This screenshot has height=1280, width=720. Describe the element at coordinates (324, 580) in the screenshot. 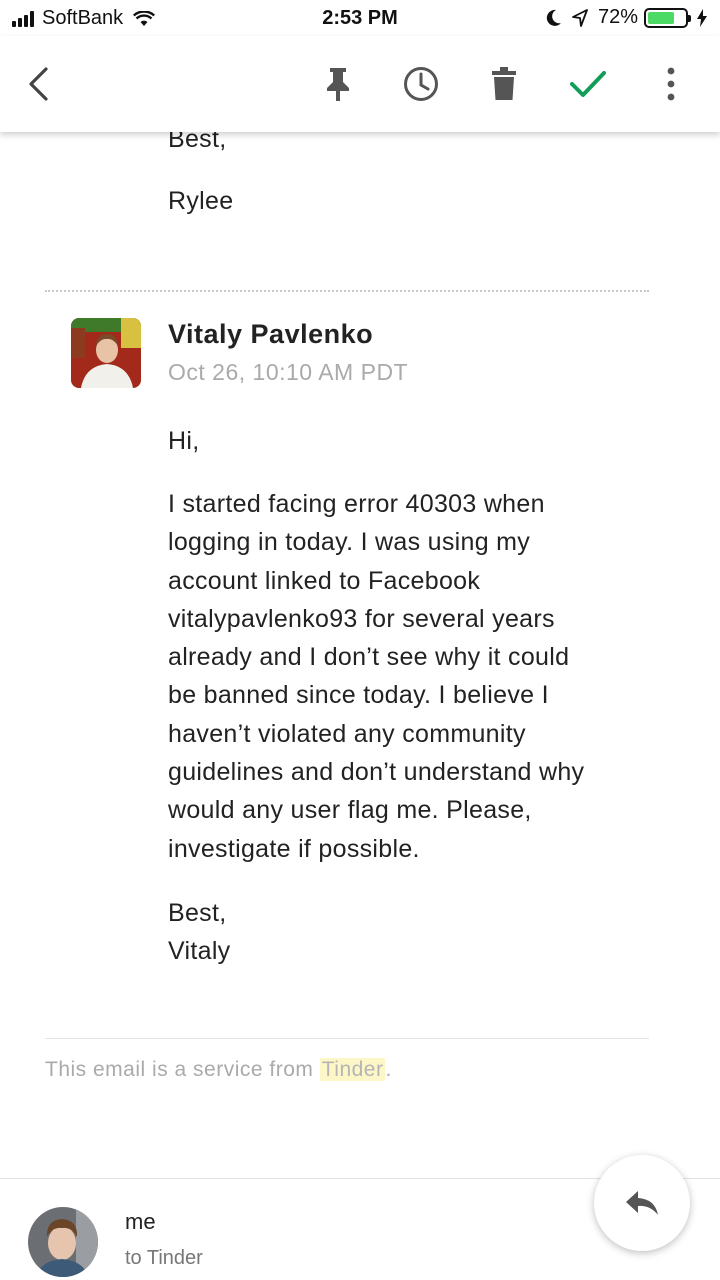

I see `message-line: account linked to Facebook` at that location.